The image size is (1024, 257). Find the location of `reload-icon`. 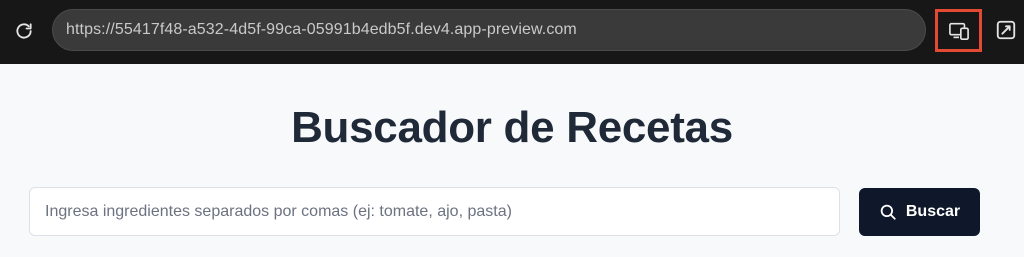

reload-icon is located at coordinates (24, 31).